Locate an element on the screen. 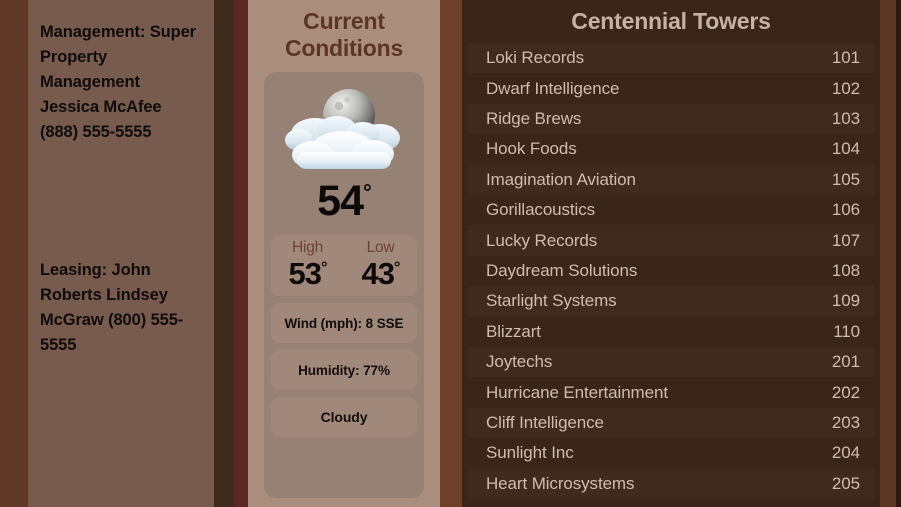 Image resolution: width=901 pixels, height=507 pixels. directory-row-name: Lucky Records is located at coordinates (542, 240).